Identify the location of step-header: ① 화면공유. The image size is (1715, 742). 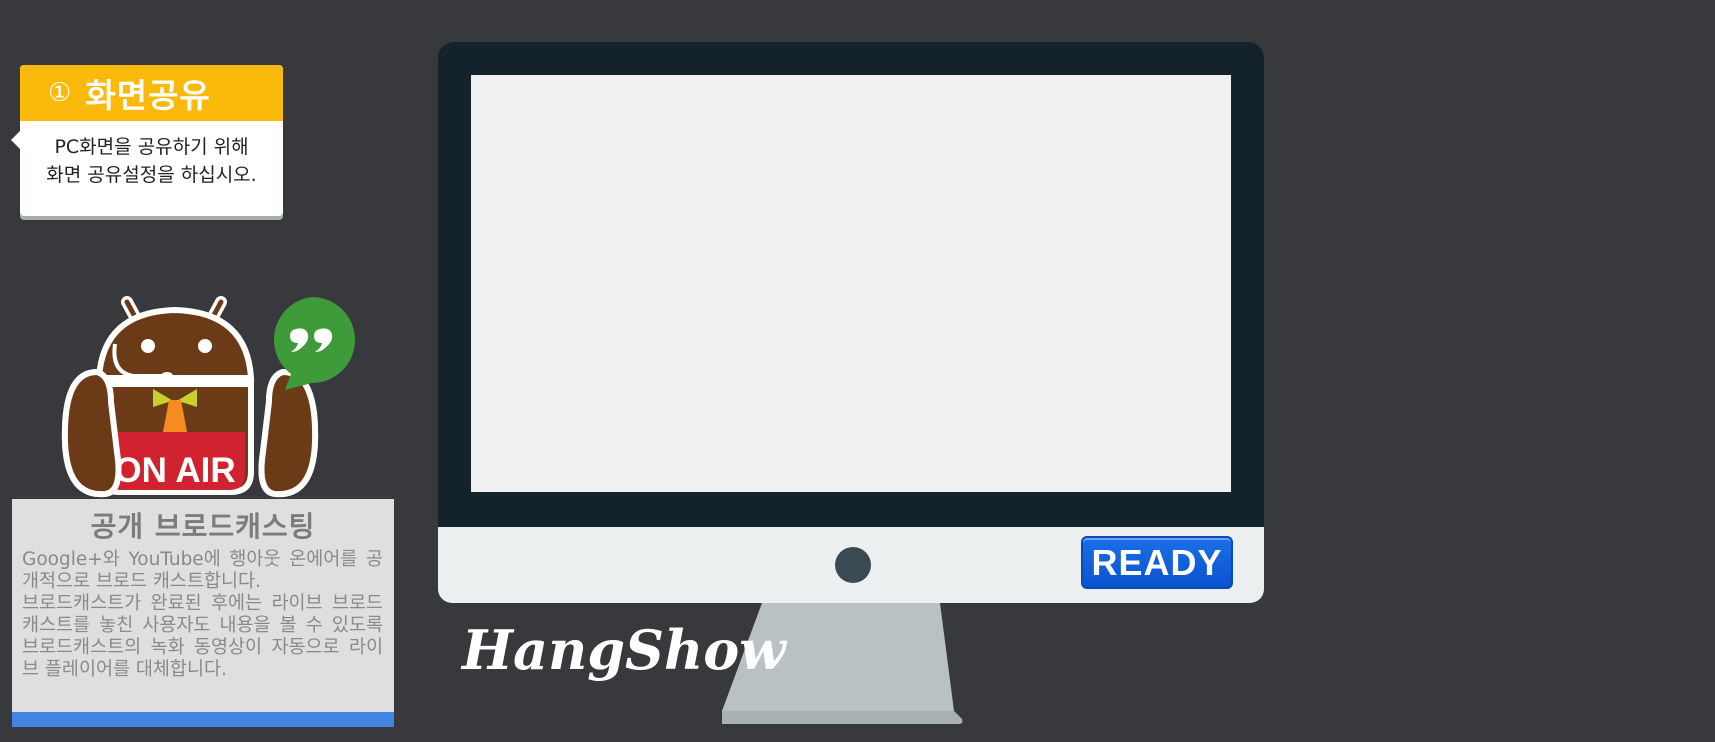
(151, 93).